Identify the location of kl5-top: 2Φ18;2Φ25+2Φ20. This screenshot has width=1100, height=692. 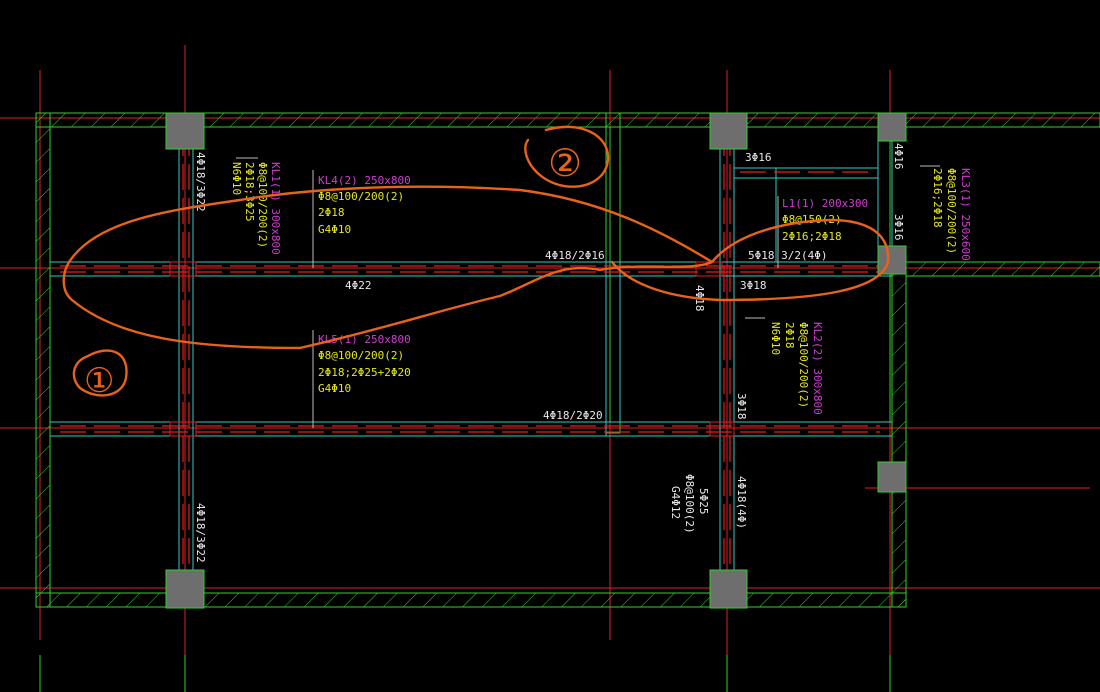
(364, 372).